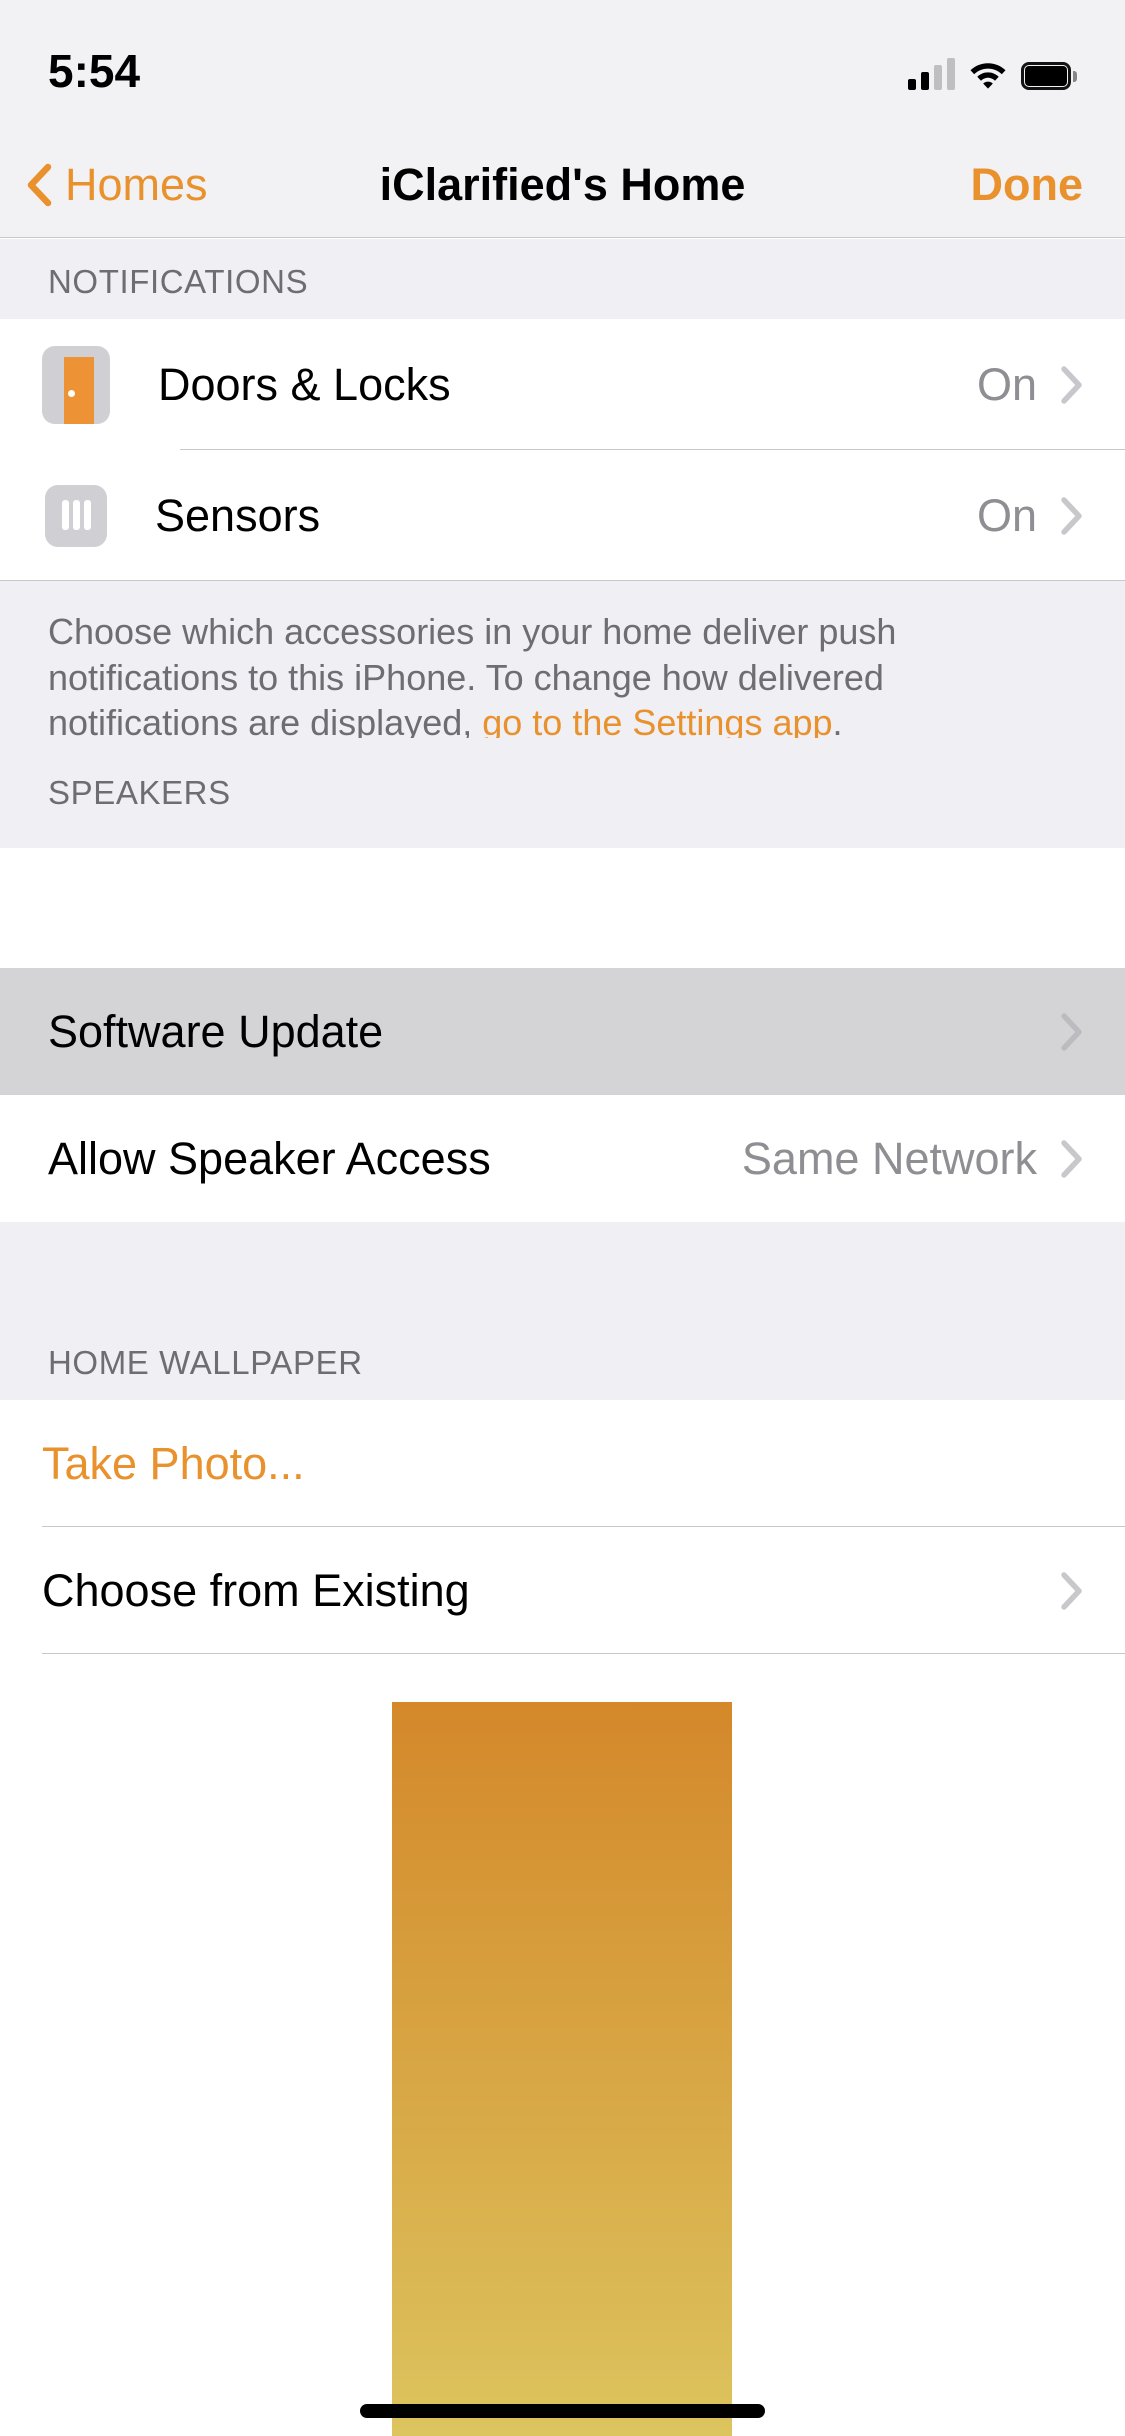  I want to click on battery-full-icon, so click(1049, 76).